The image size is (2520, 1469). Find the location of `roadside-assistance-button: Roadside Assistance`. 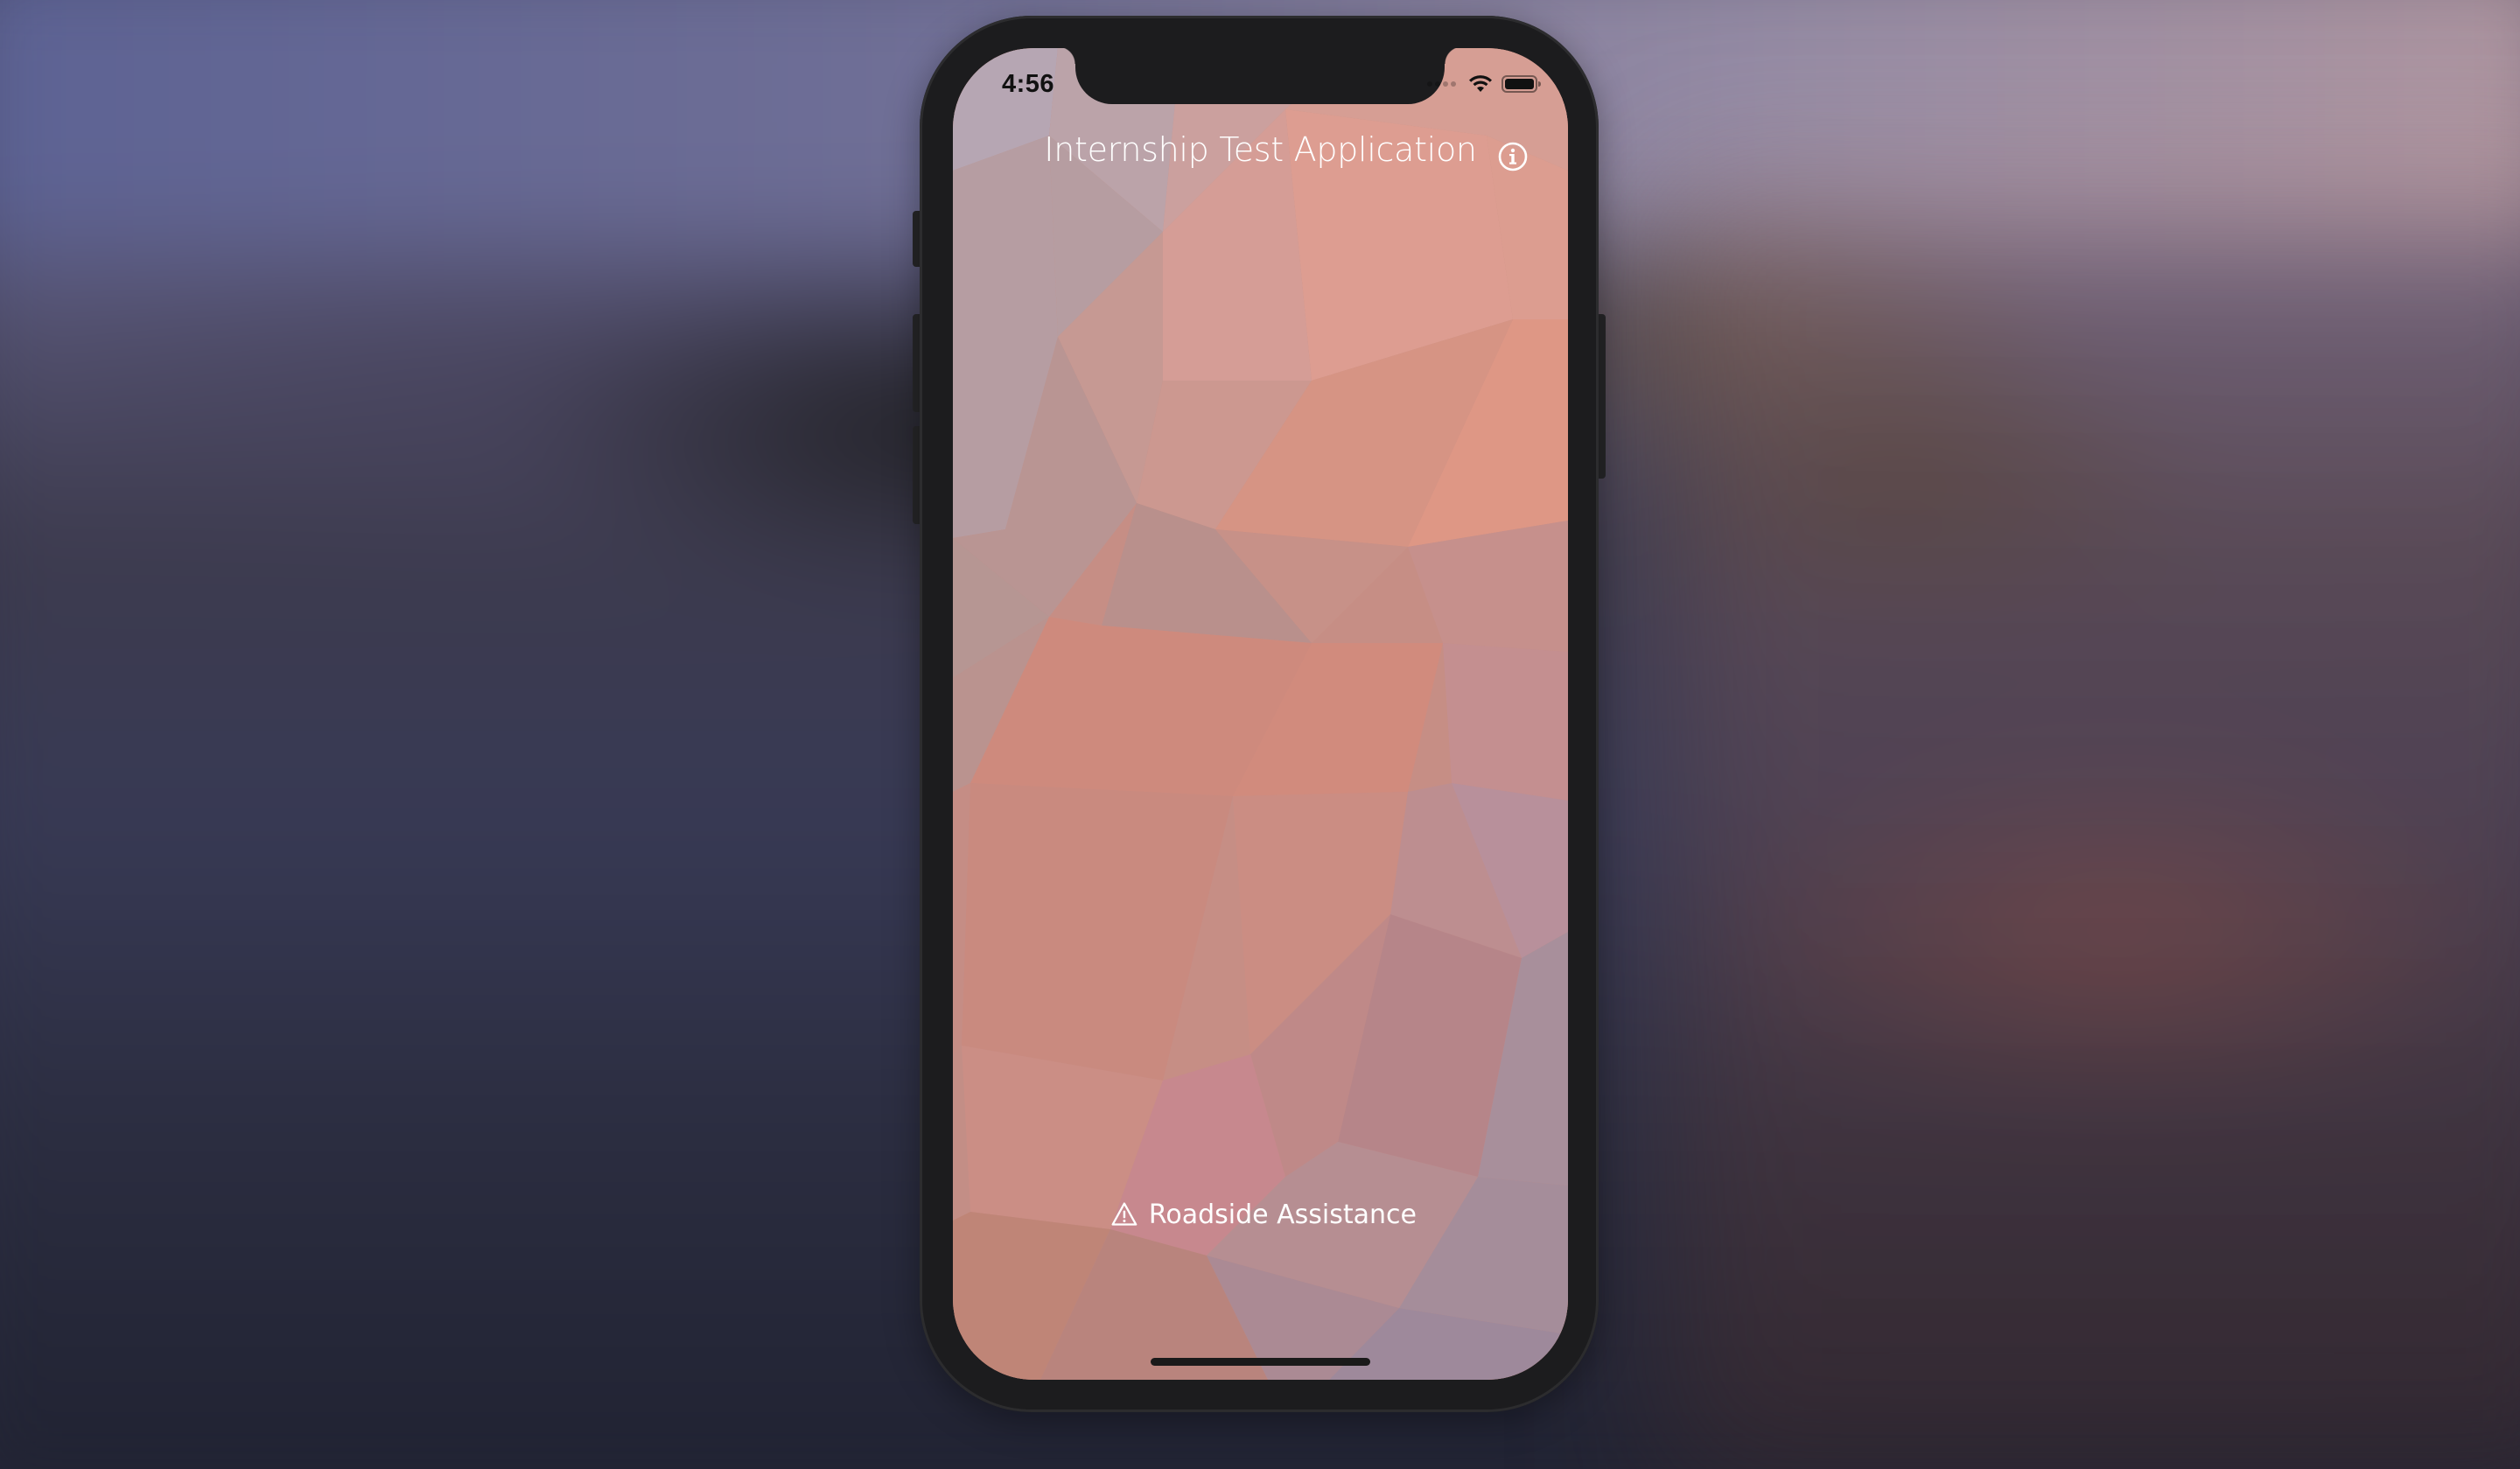

roadside-assistance-button: Roadside Assistance is located at coordinates (1263, 1215).